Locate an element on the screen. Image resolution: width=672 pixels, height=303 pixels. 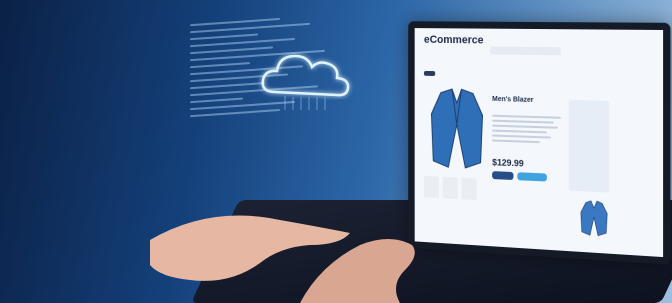
add-to-cart-button is located at coordinates (532, 177).